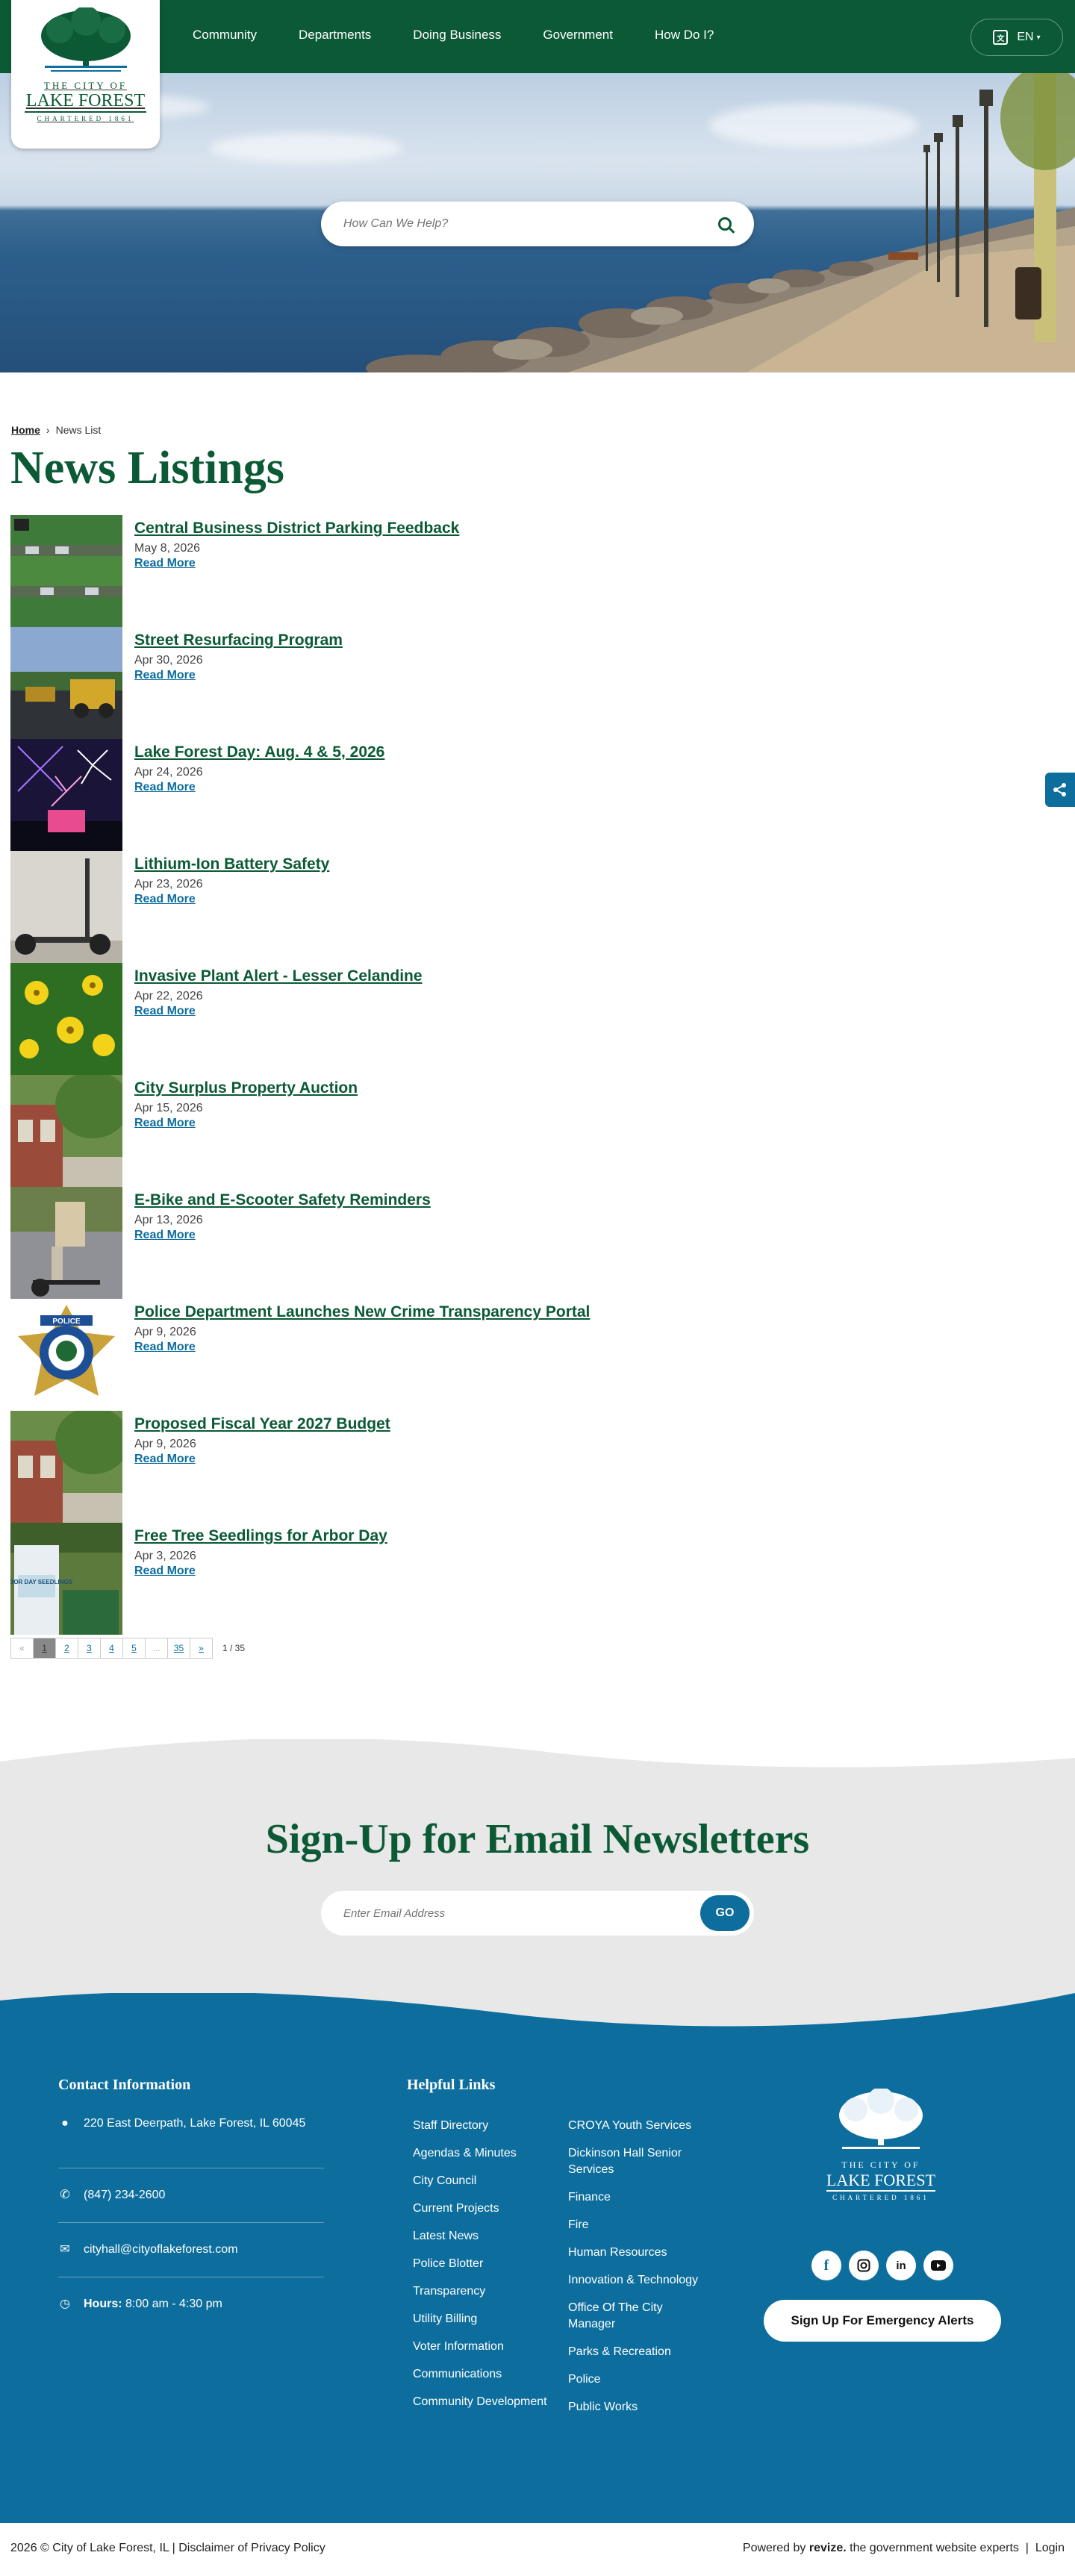 The image size is (1075, 2576). I want to click on footer-link: Finance, so click(639, 2197).